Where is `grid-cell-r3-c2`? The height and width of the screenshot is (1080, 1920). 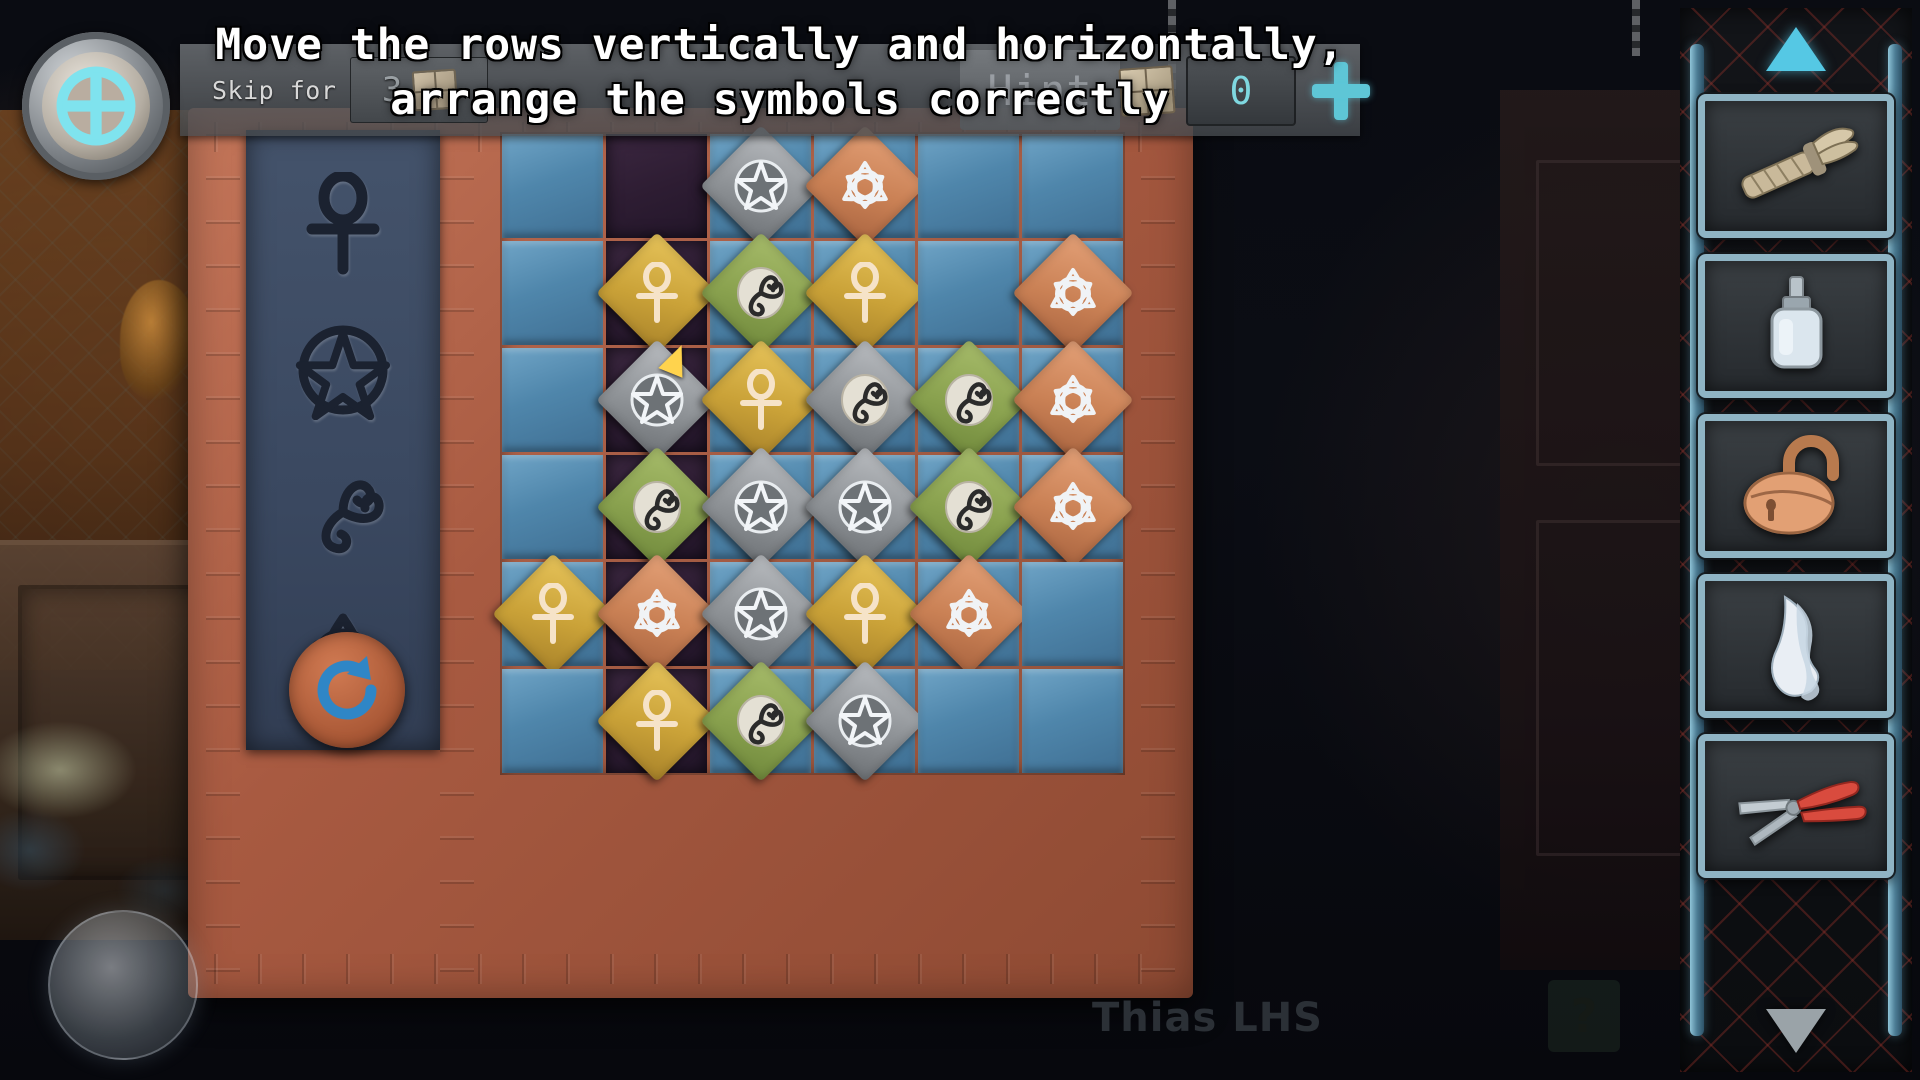 grid-cell-r3-c2 is located at coordinates (760, 507).